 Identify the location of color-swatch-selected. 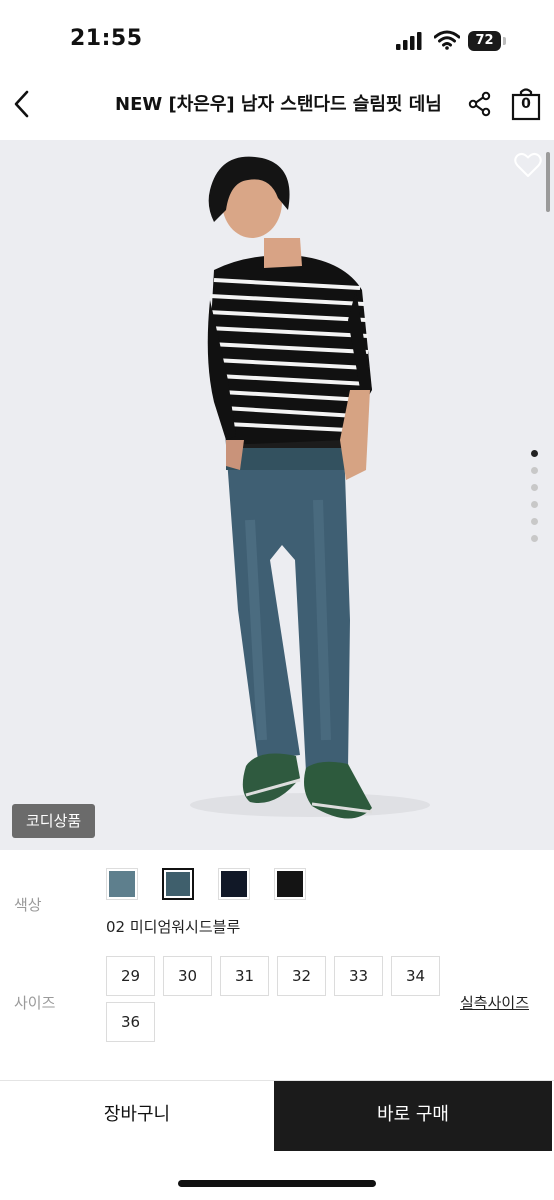
(178, 884).